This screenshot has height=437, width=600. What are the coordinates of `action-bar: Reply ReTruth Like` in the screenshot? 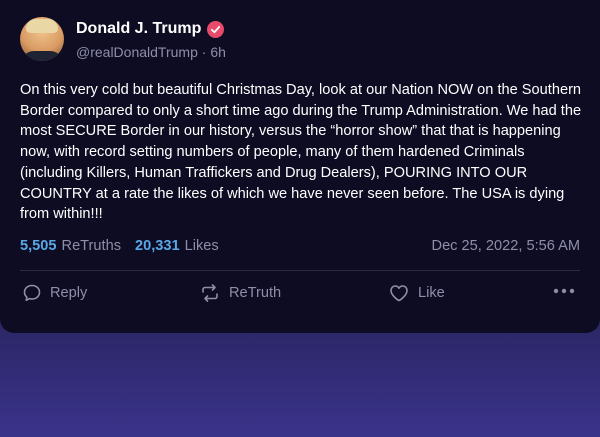 It's located at (300, 296).